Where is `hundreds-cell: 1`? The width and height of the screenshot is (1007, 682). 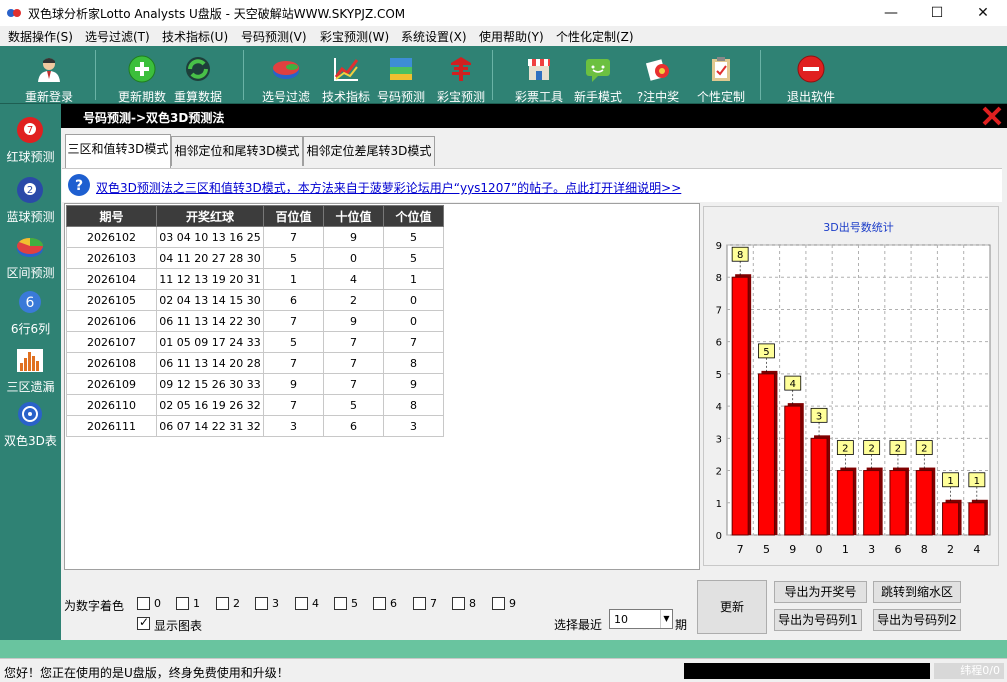
hundreds-cell: 1 is located at coordinates (293, 279).